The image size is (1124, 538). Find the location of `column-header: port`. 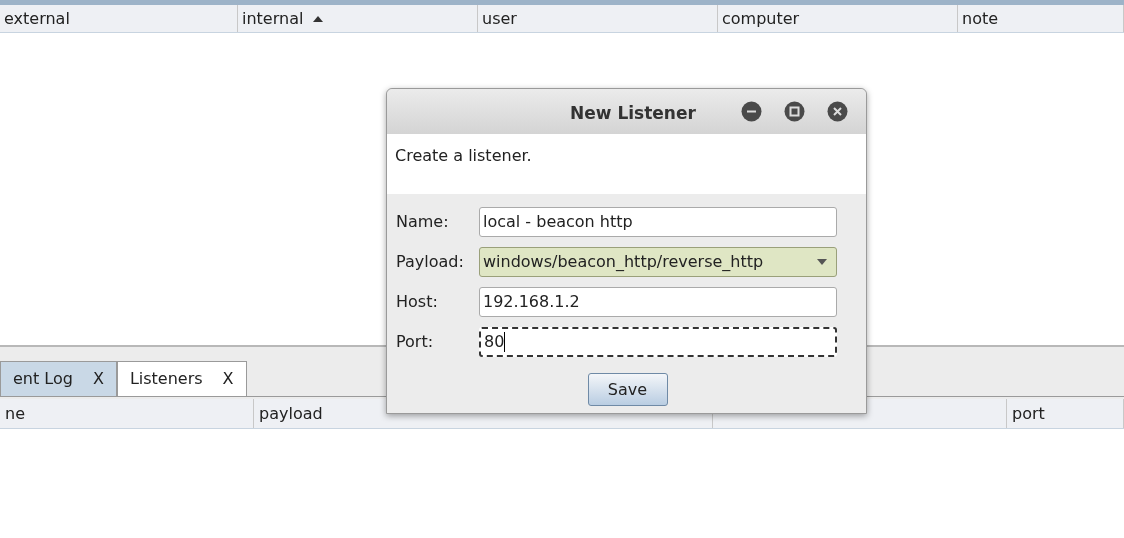

column-header: port is located at coordinates (1065, 413).